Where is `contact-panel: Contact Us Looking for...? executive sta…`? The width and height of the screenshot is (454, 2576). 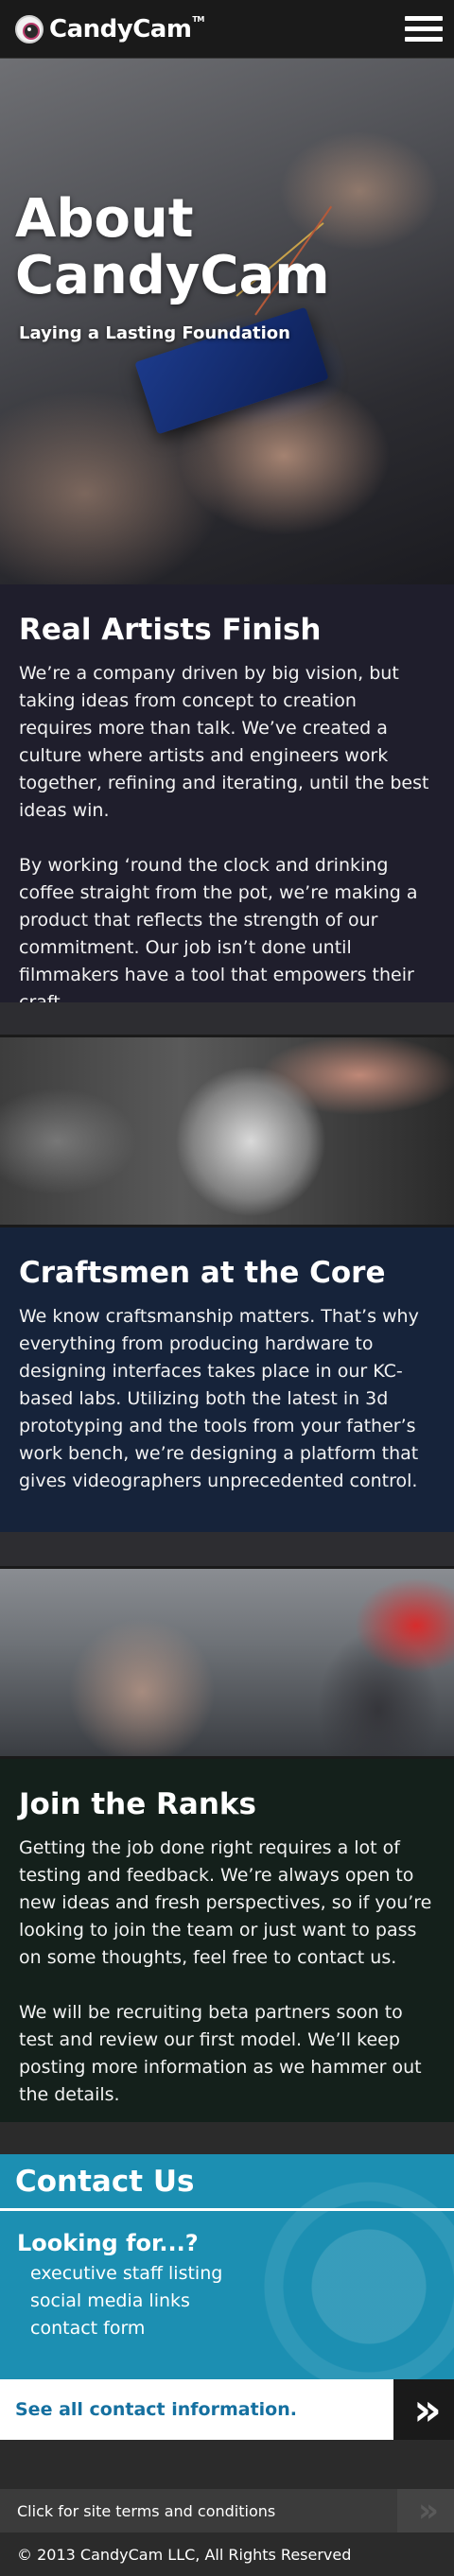
contact-panel: Contact Us Looking for...? executive sta… is located at coordinates (227, 2266).